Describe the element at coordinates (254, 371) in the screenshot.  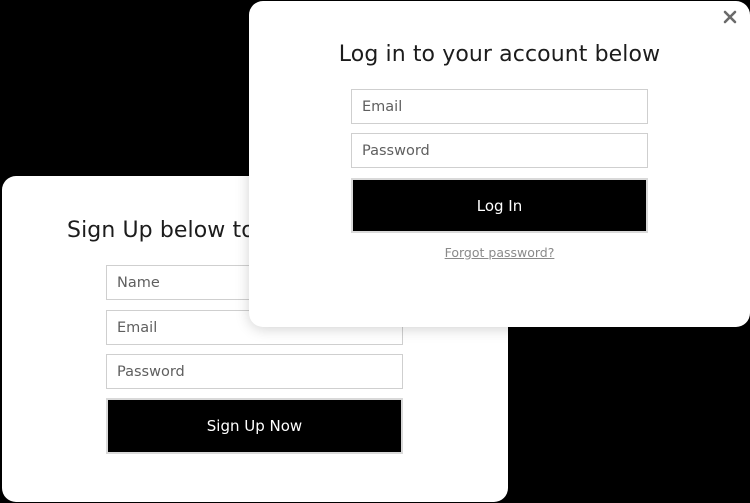
I see `signup-password-input` at that location.